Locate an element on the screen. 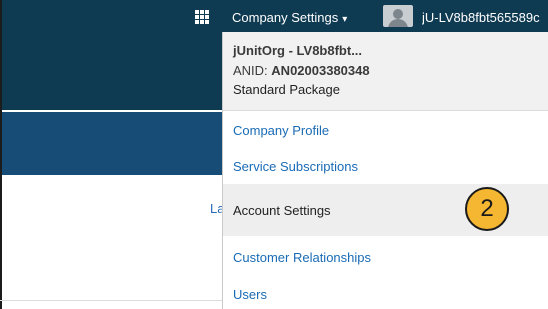  anid-label: ANID: is located at coordinates (250, 70).